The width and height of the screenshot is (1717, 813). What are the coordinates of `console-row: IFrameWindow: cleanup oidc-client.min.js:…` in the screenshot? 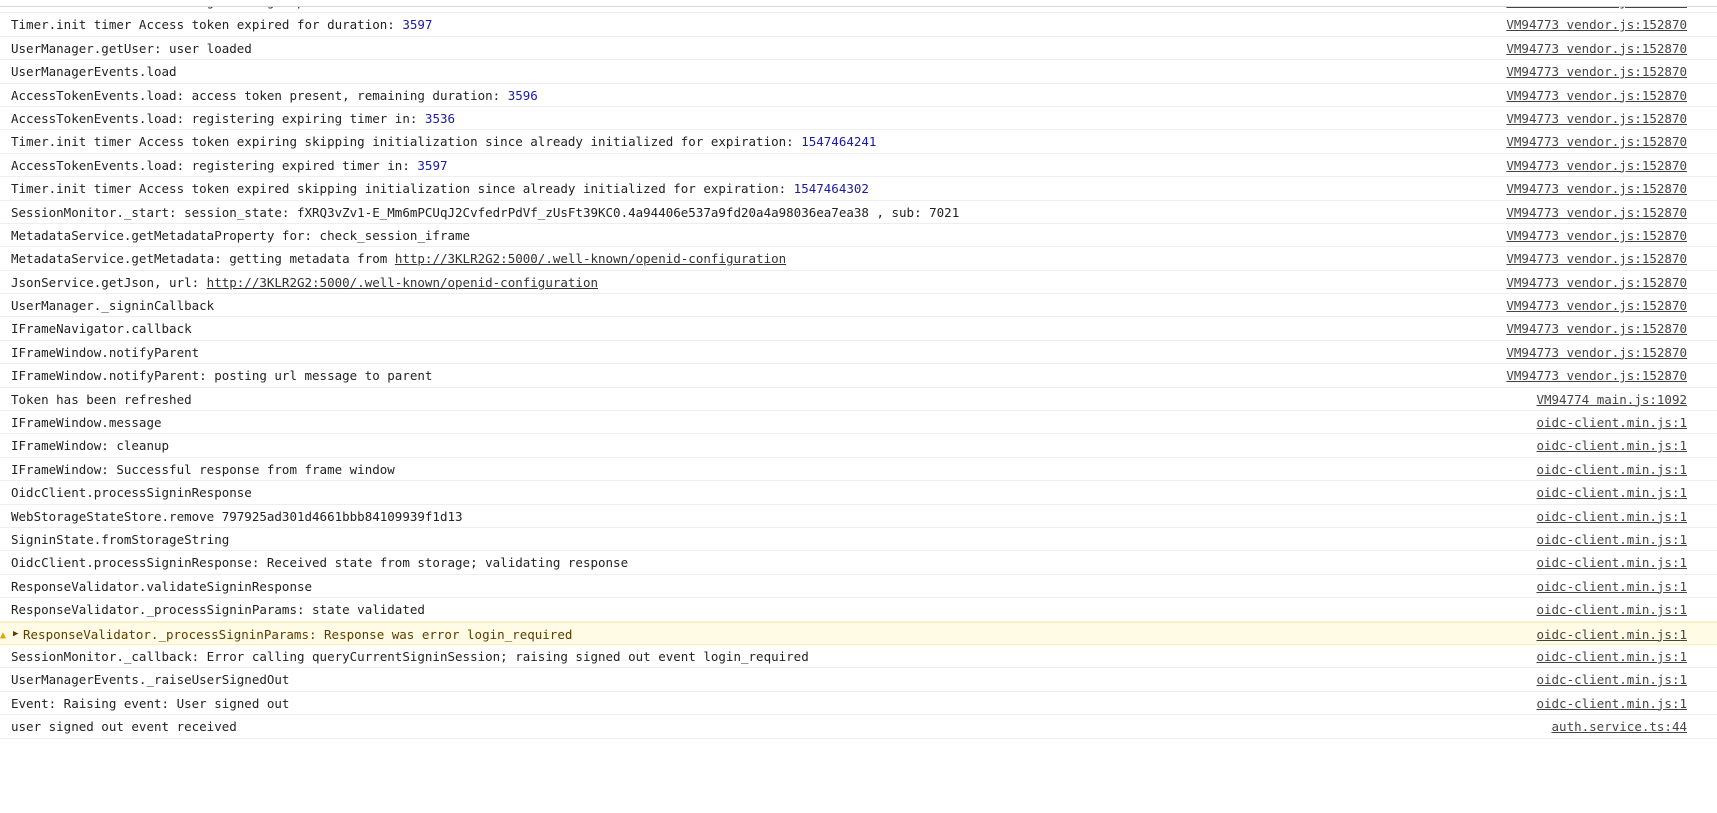 It's located at (858, 446).